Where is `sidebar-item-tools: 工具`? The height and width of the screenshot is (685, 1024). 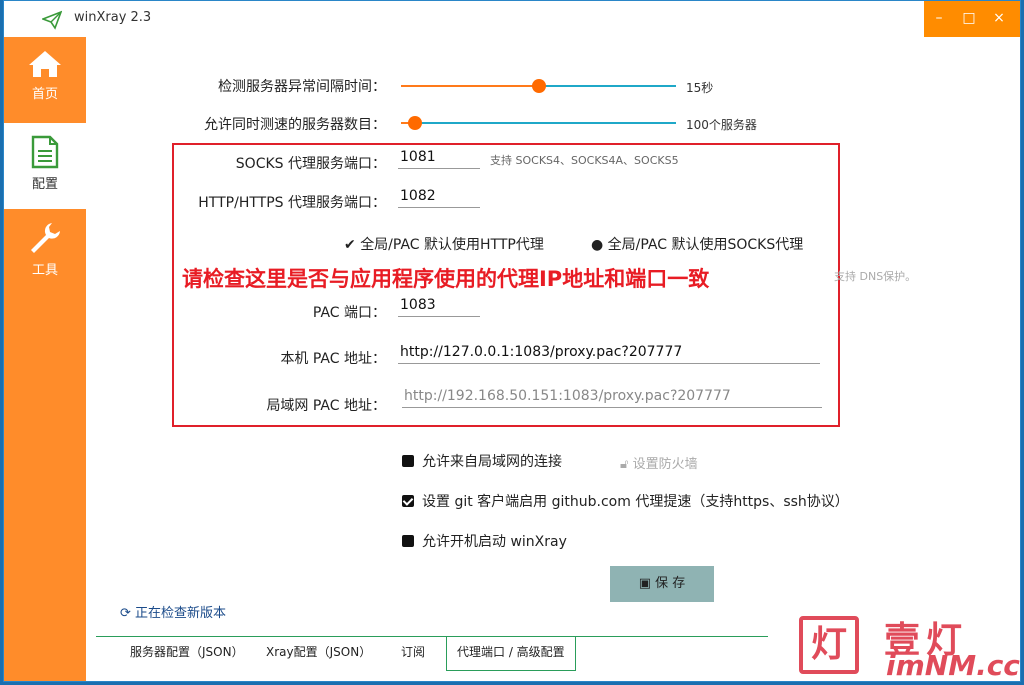 sidebar-item-tools: 工具 is located at coordinates (45, 252).